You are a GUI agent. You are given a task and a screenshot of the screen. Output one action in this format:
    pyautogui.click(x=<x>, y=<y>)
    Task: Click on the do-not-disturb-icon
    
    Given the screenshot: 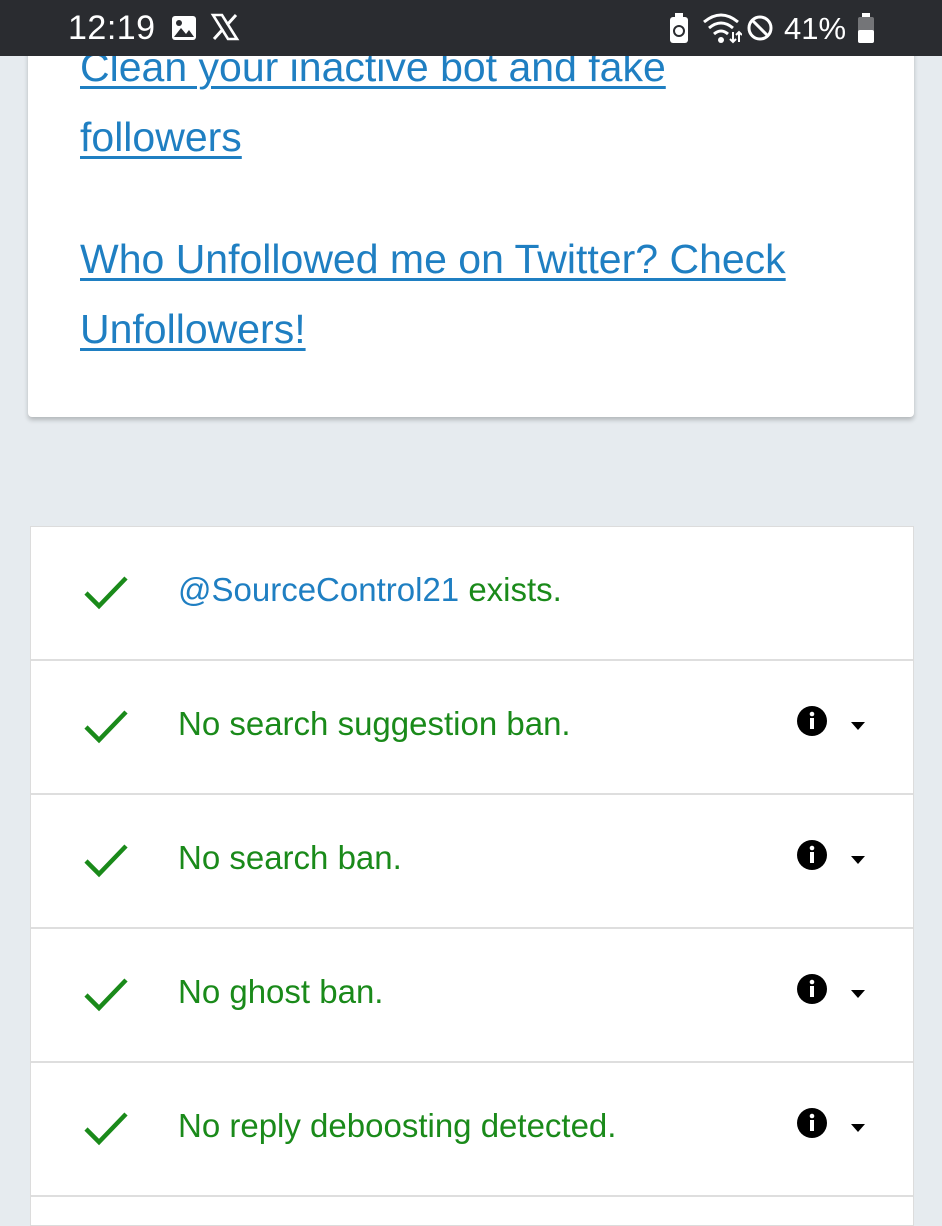 What is the action you would take?
    pyautogui.click(x=760, y=30)
    